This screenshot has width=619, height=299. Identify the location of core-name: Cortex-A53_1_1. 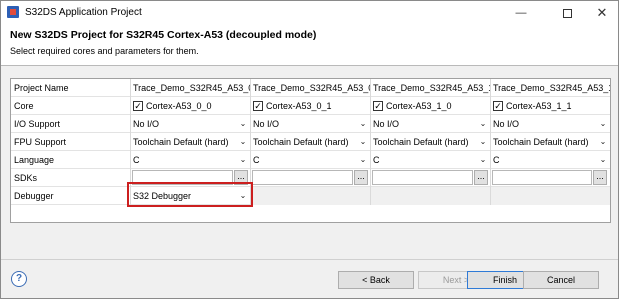
(539, 106).